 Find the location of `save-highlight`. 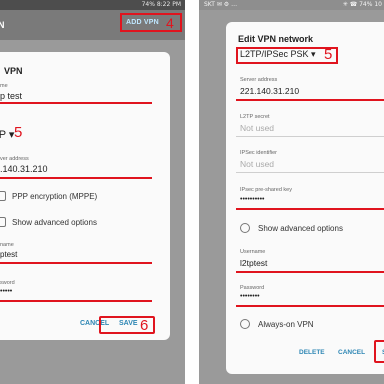

save-highlight is located at coordinates (379, 351).